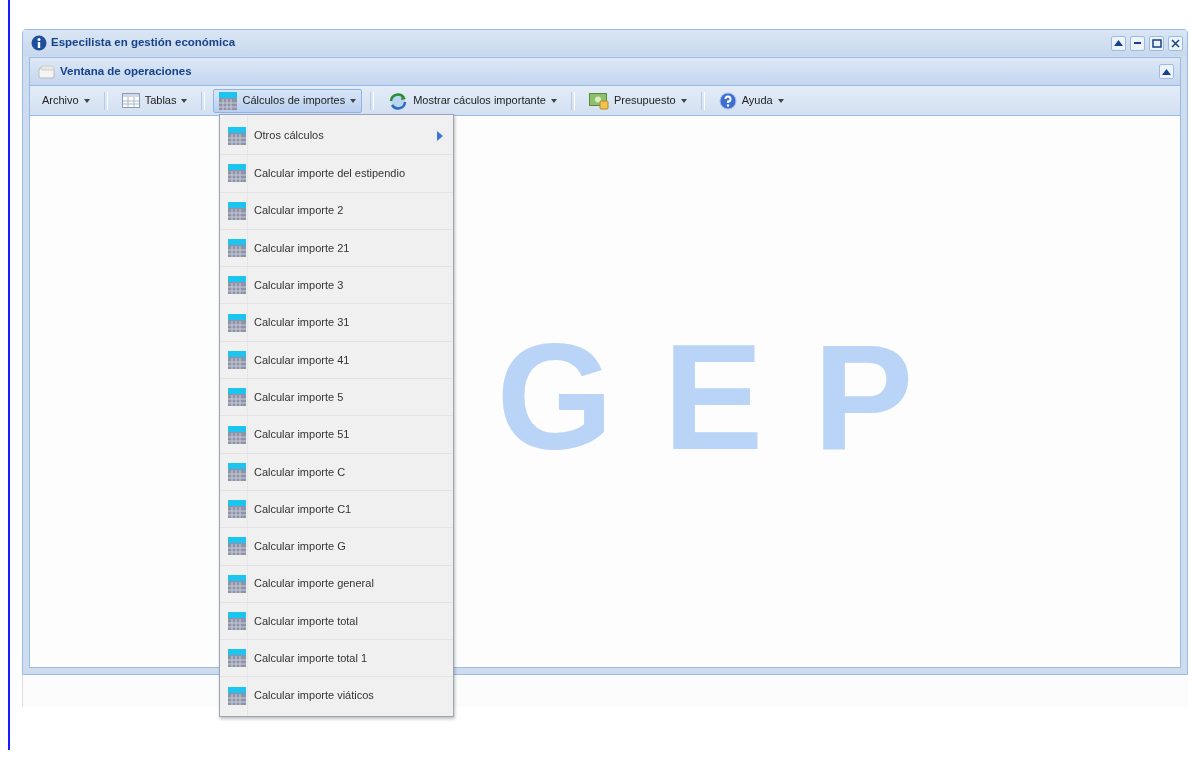 Image resolution: width=1192 pixels, height=761 pixels. Describe the element at coordinates (126, 71) in the screenshot. I see `panel-title: Ventana de operaciones` at that location.